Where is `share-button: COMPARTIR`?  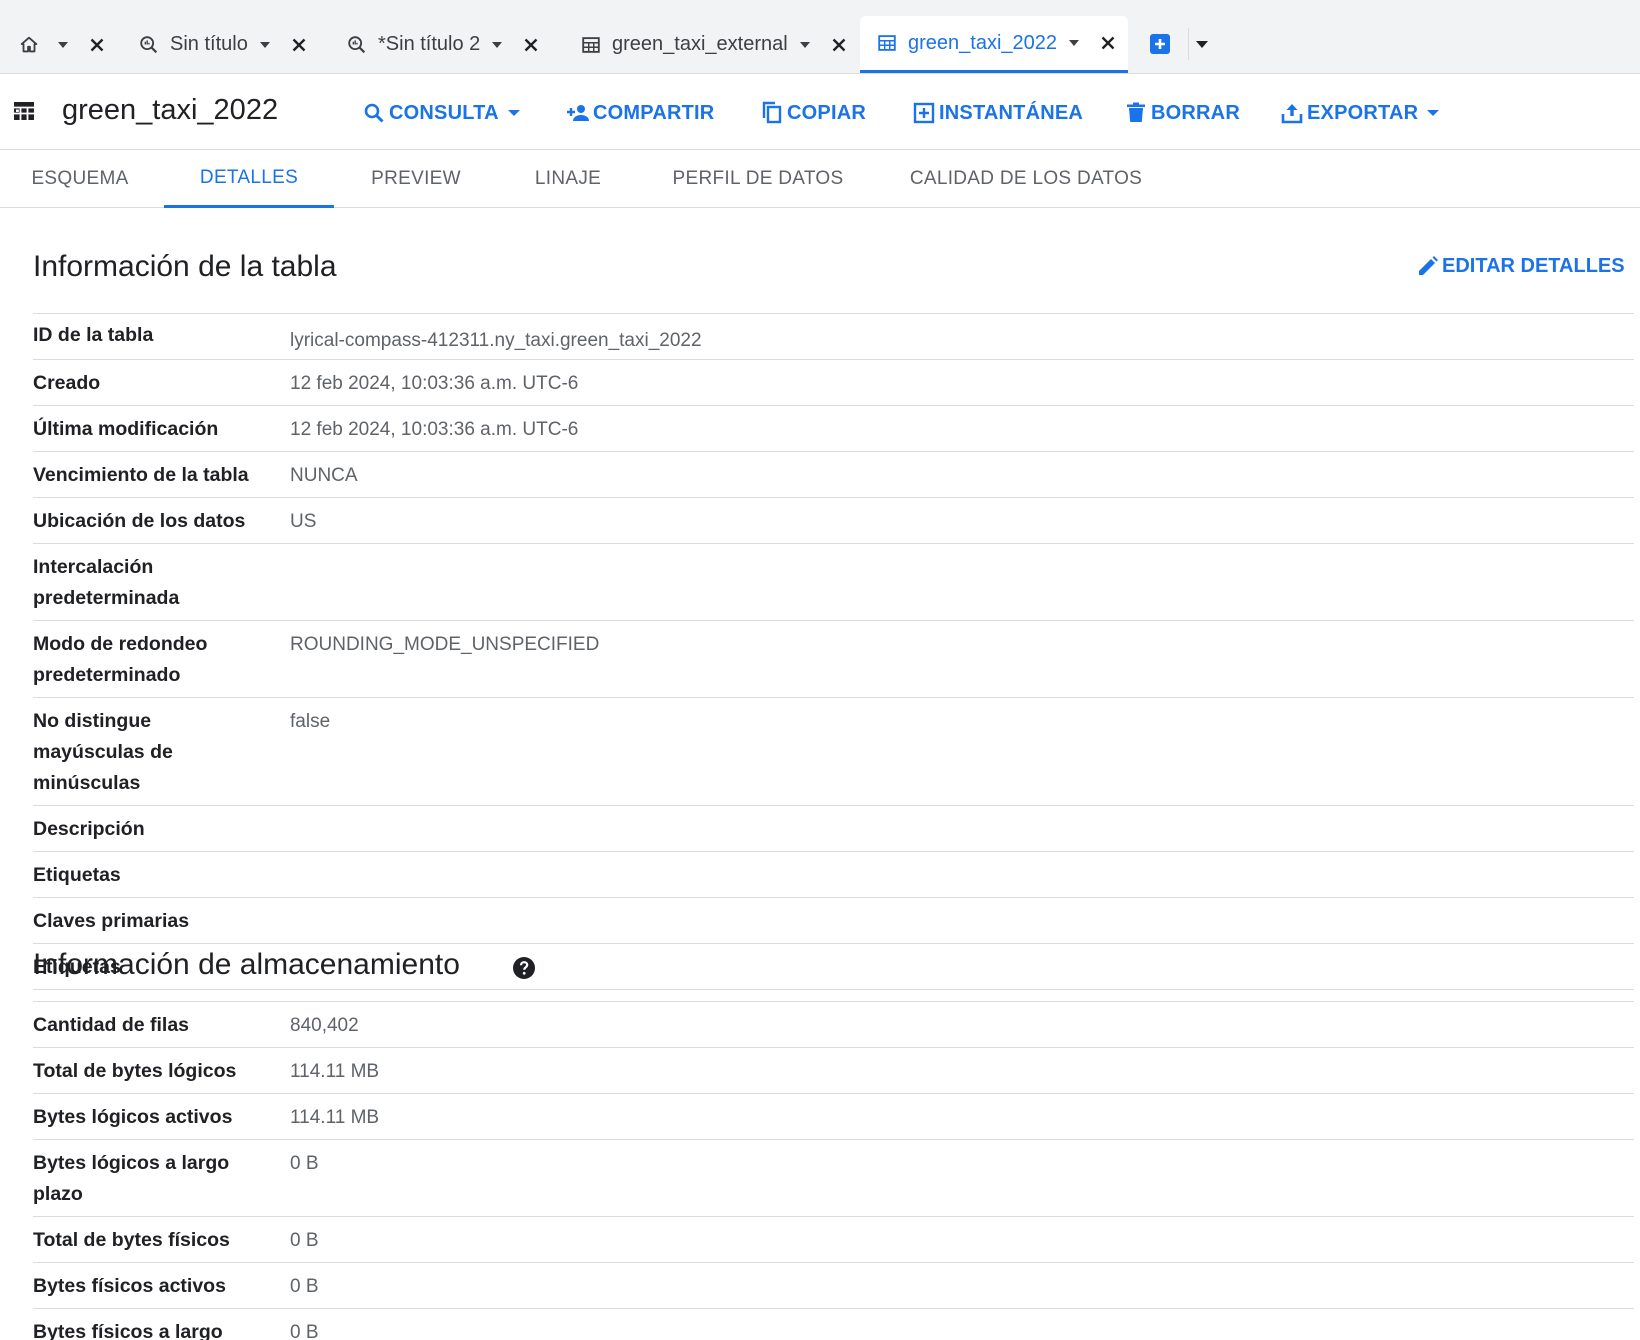 share-button: COMPARTIR is located at coordinates (640, 113).